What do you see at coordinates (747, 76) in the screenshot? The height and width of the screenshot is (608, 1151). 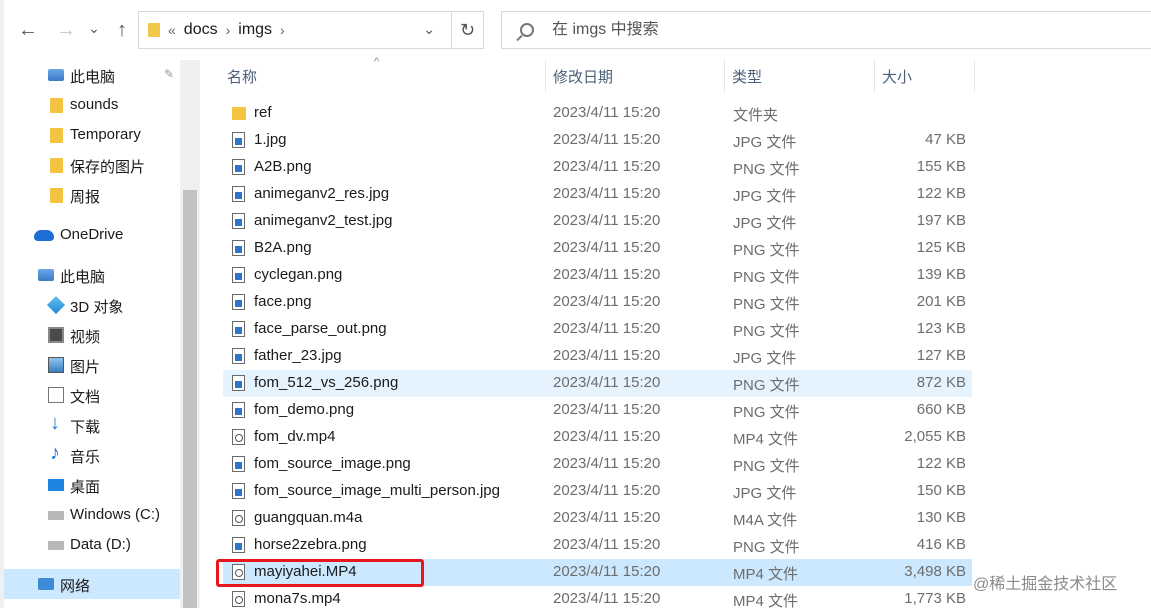 I see `column-type: 类型` at bounding box center [747, 76].